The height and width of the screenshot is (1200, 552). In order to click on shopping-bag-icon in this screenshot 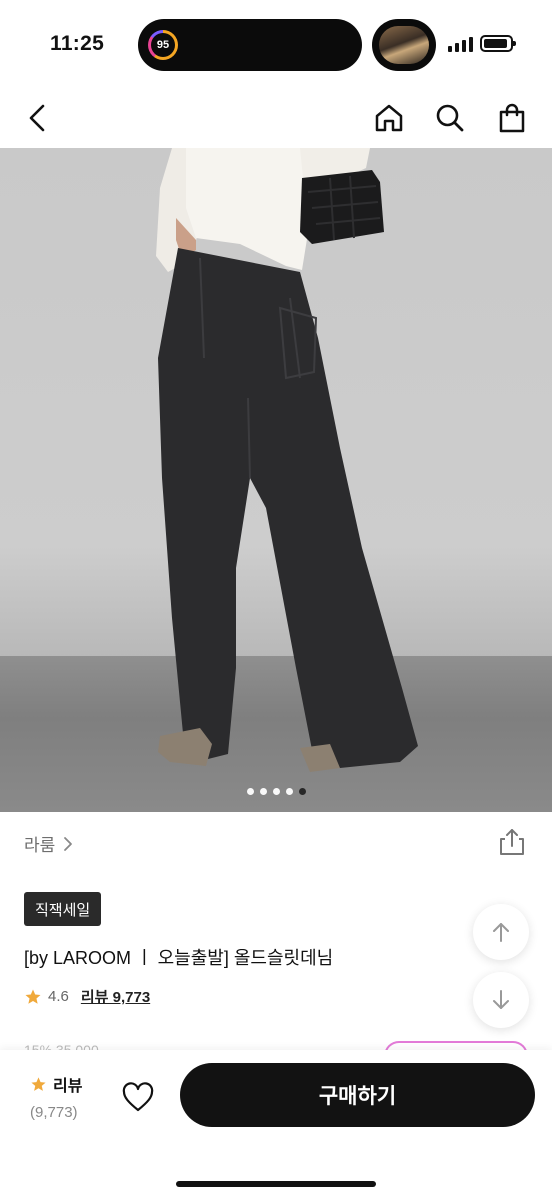, I will do `click(512, 118)`.